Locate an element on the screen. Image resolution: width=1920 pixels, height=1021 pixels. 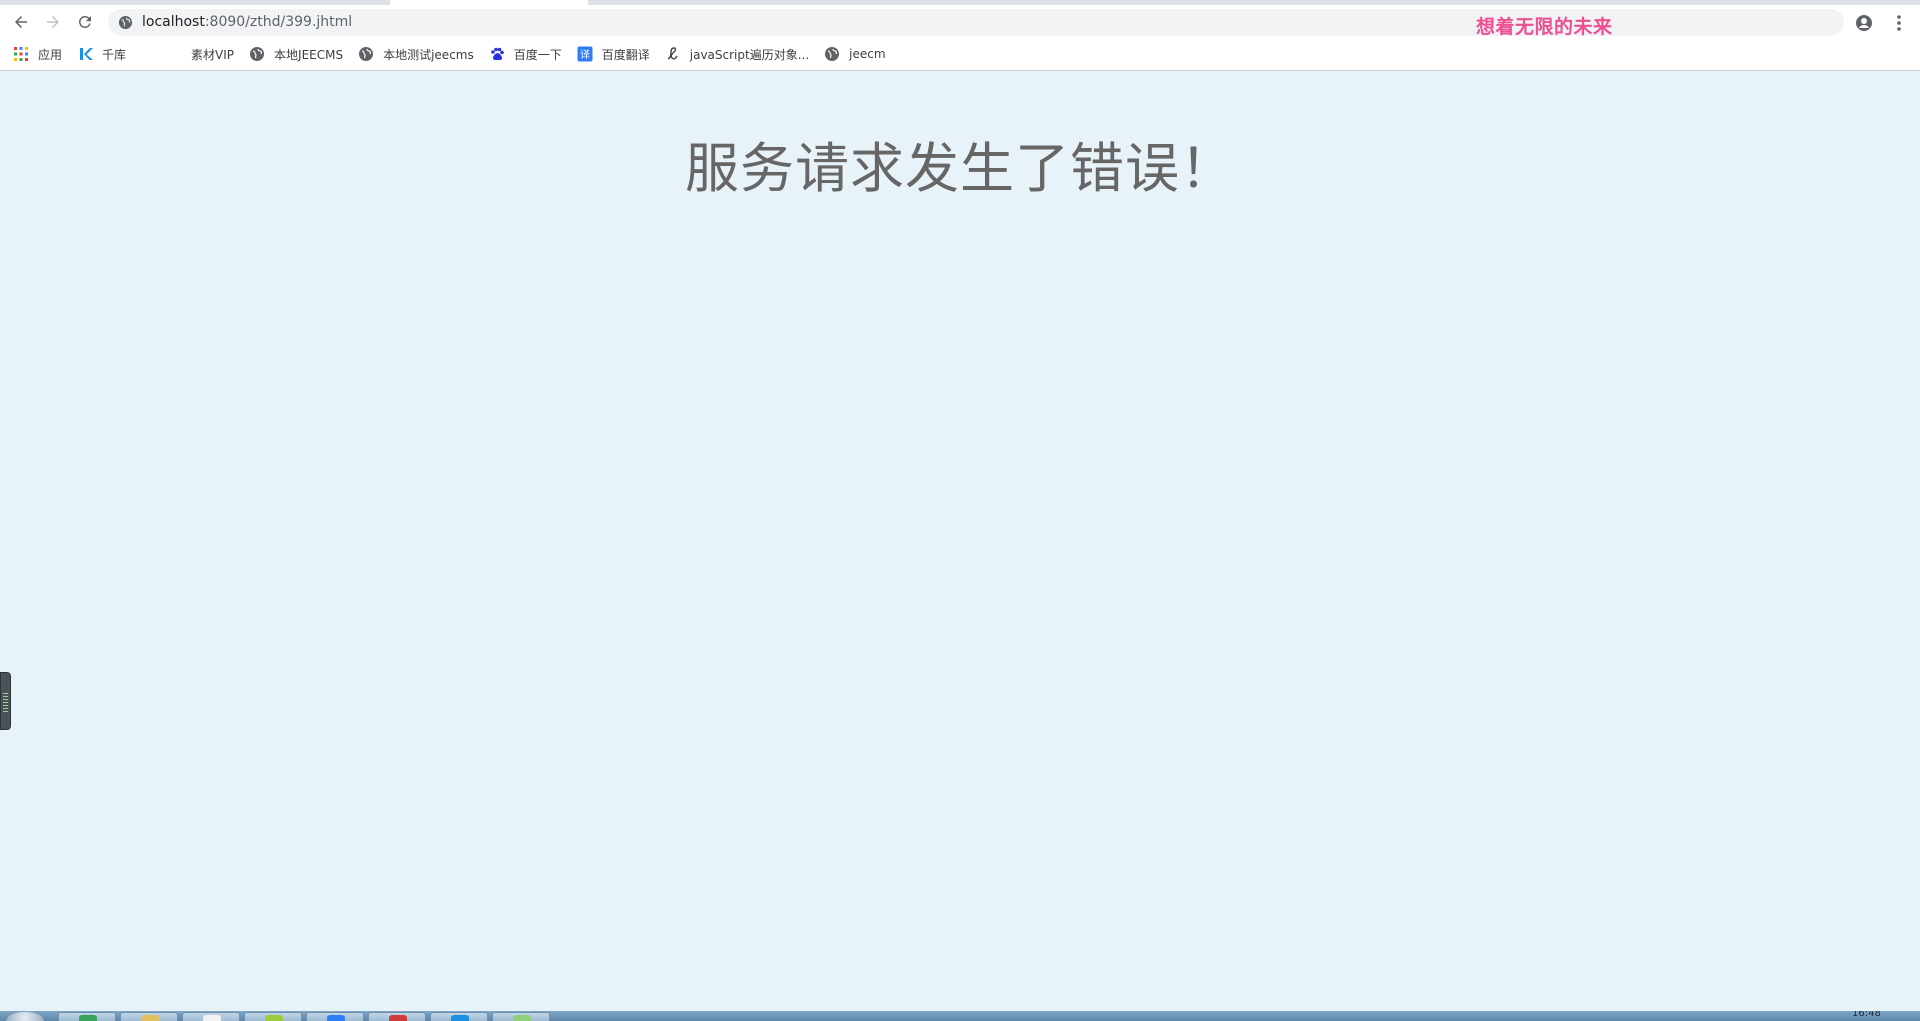
profile-icon is located at coordinates (1864, 23).